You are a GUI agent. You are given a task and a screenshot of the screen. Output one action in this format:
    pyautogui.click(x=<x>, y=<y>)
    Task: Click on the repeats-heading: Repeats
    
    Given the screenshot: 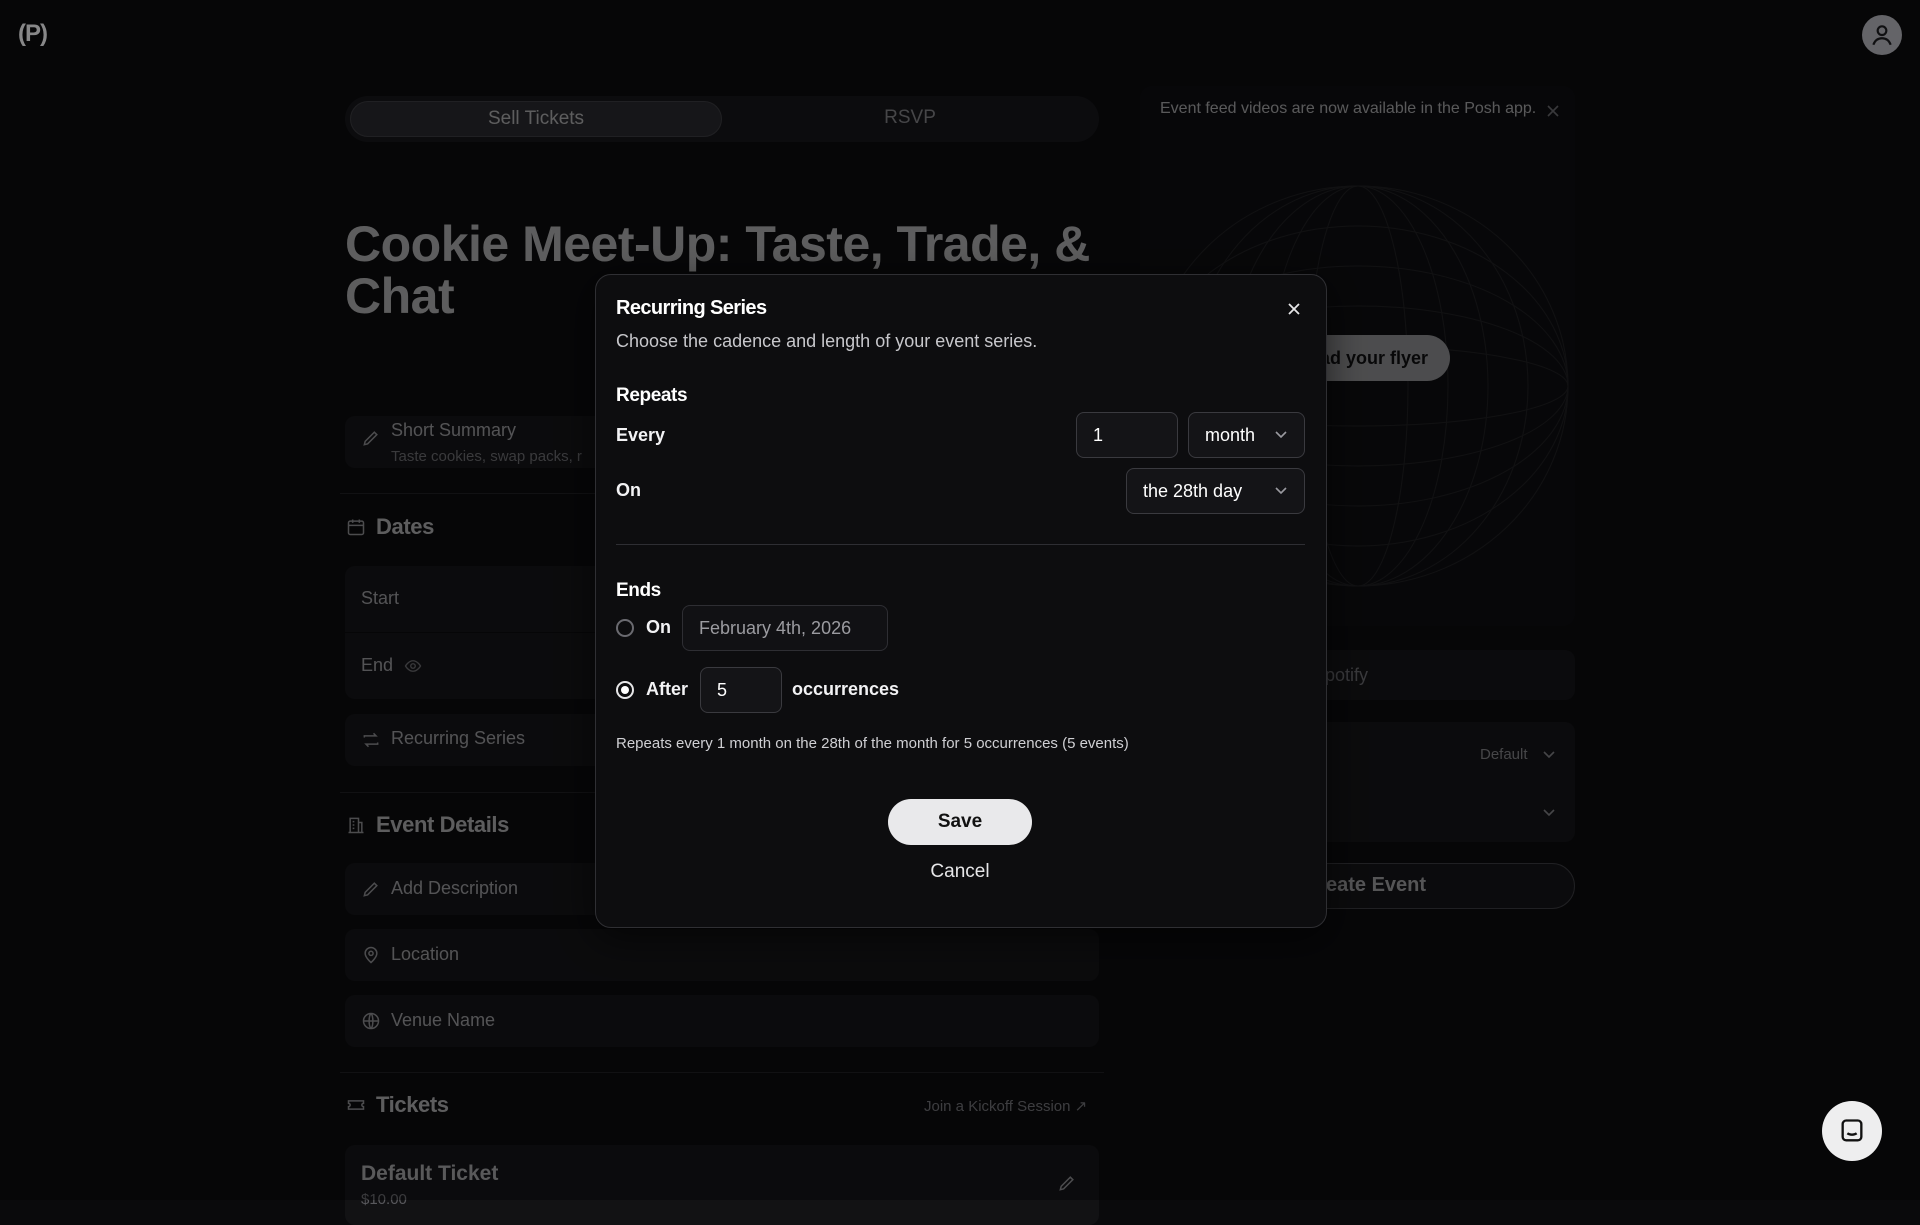 What is the action you would take?
    pyautogui.click(x=652, y=395)
    